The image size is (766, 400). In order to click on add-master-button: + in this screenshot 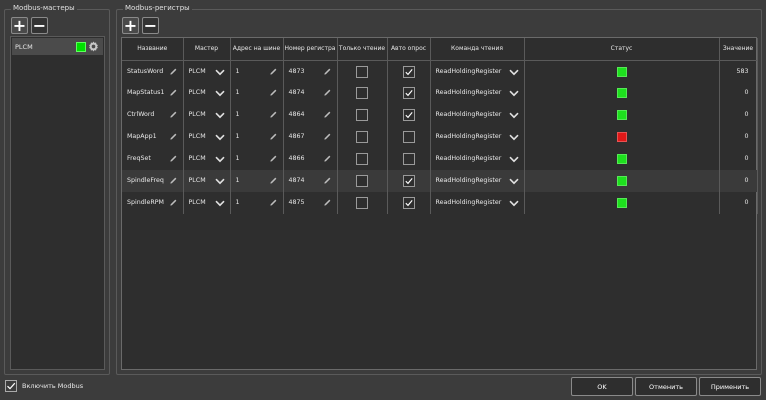, I will do `click(19, 25)`.